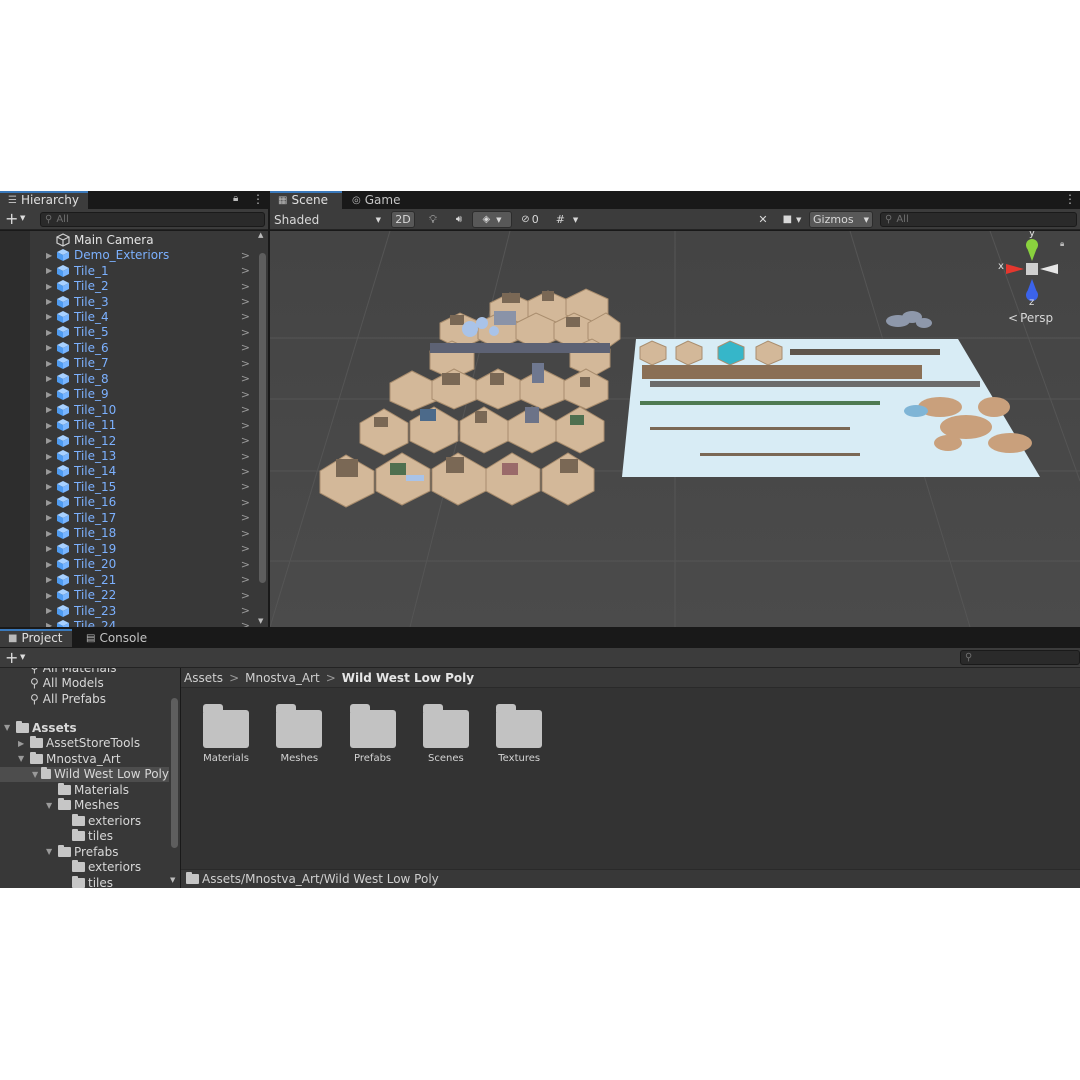 The height and width of the screenshot is (1080, 1080). What do you see at coordinates (127, 424) in the screenshot?
I see `hierarchy-item: ▶ Tile_11 >` at bounding box center [127, 424].